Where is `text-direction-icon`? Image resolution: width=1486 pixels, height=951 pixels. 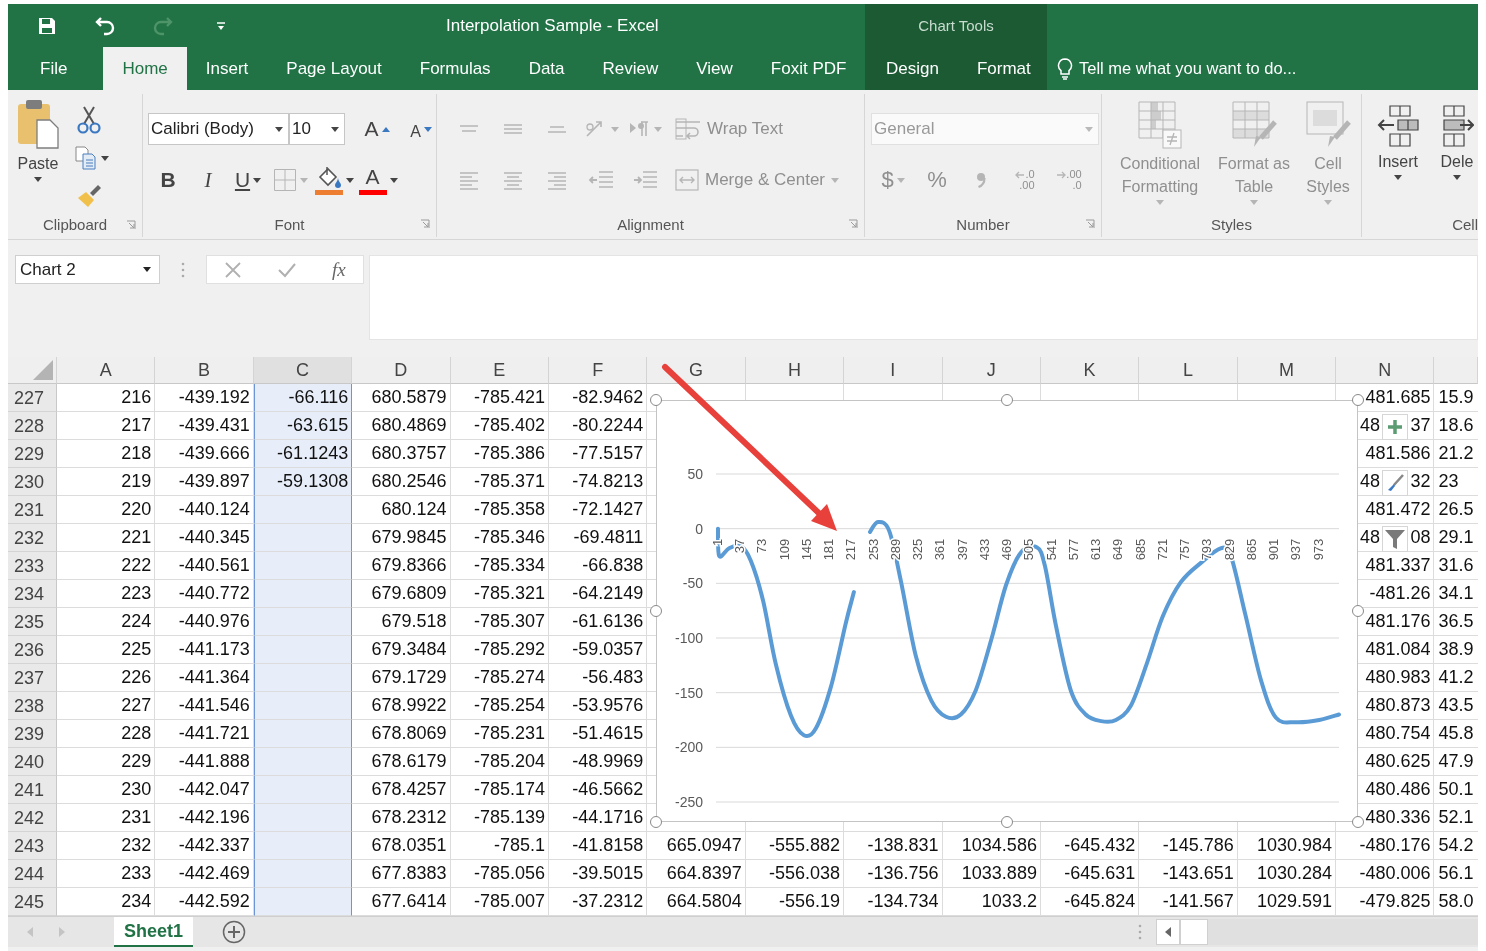
text-direction-icon is located at coordinates (639, 129).